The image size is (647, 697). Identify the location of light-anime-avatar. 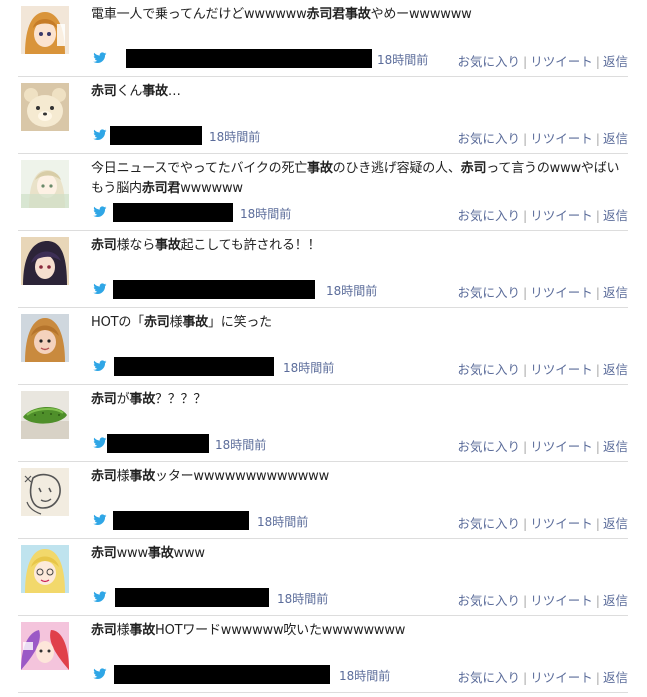
(45, 184).